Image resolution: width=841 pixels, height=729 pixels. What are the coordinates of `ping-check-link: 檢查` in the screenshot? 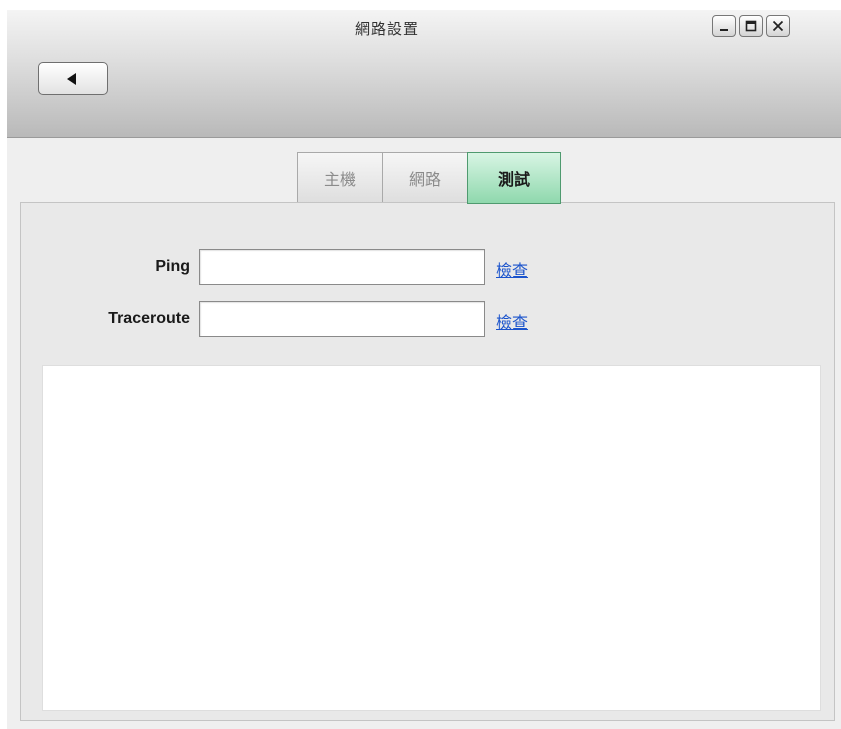 It's located at (512, 269).